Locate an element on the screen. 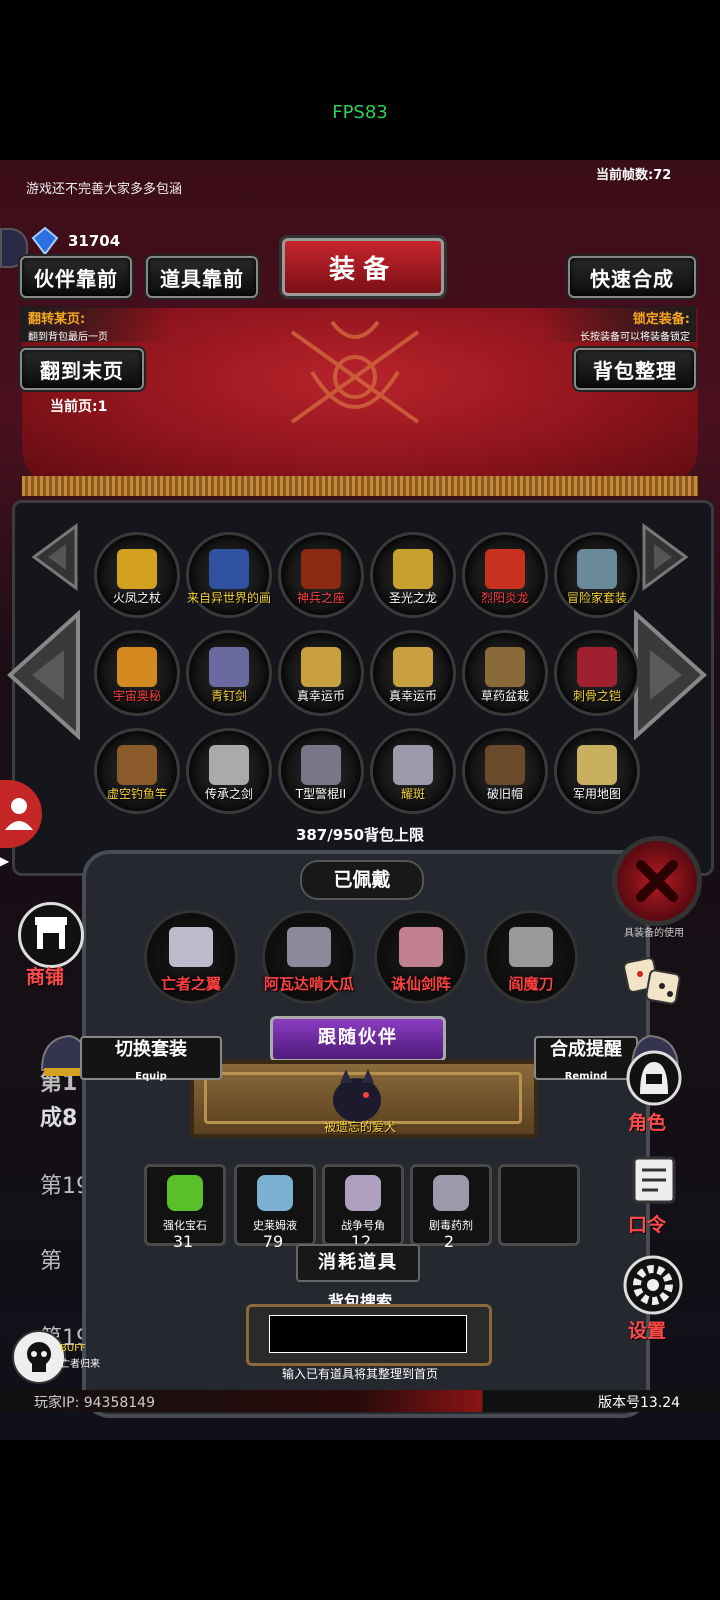  buff-label: BUFF is located at coordinates (73, 1348).